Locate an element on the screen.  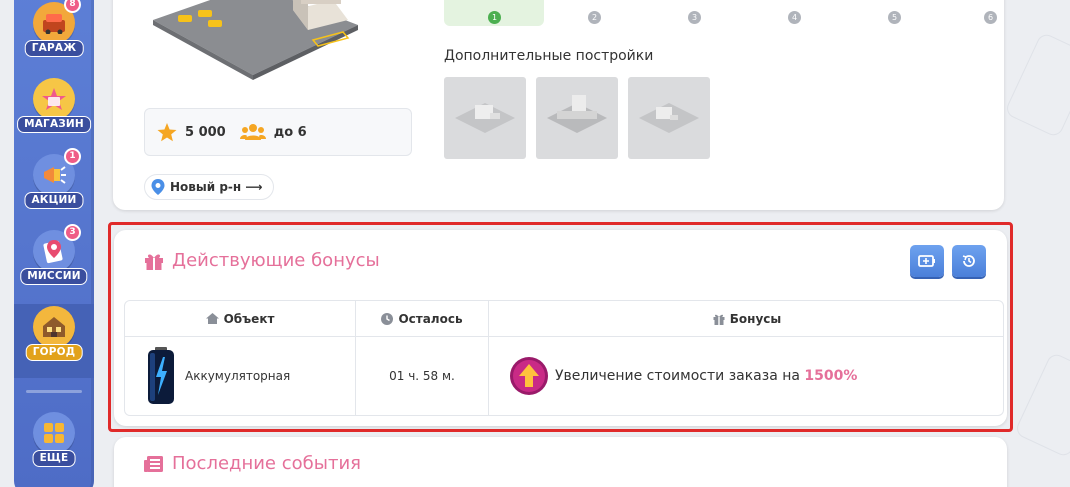
remaining-time: 01 ч. 58 м. is located at coordinates (422, 376).